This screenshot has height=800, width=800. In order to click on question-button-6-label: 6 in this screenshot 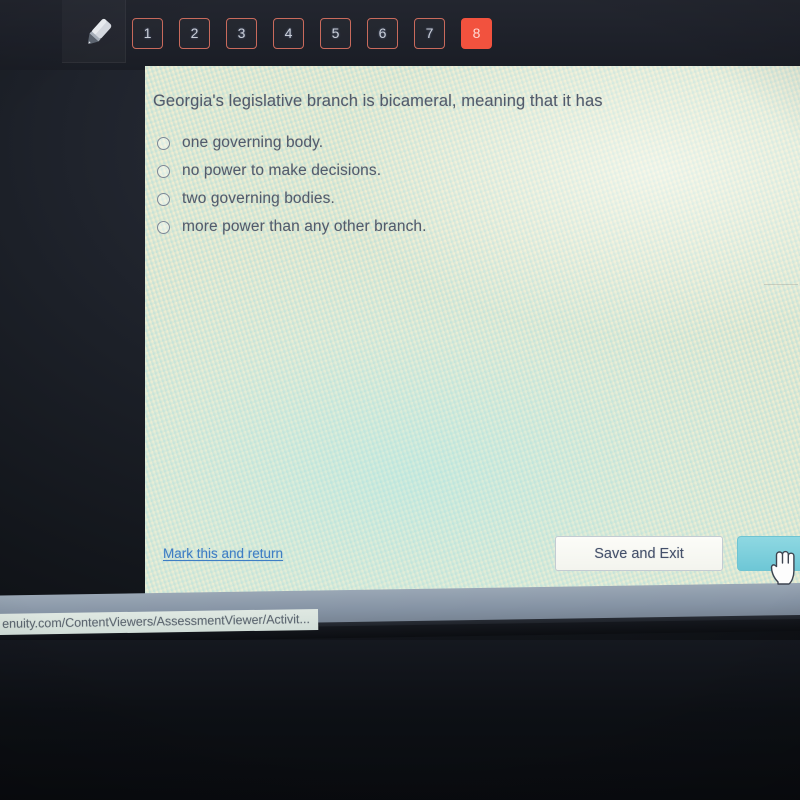, I will do `click(382, 33)`.